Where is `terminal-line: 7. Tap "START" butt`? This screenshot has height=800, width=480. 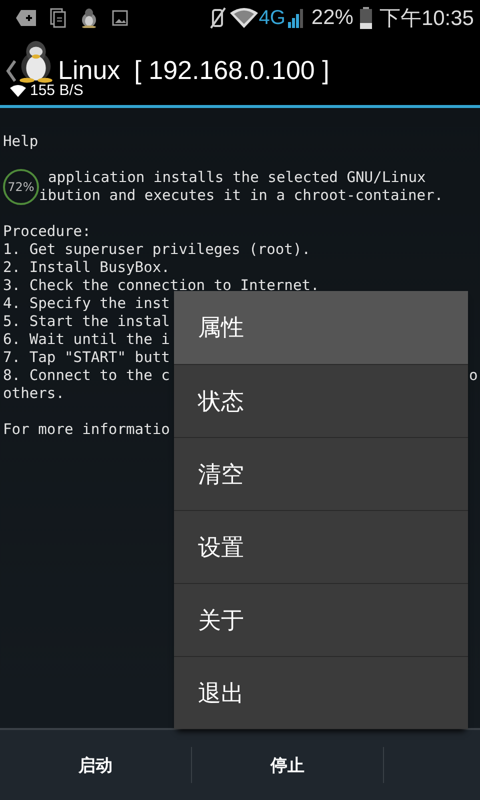 terminal-line: 7. Tap "START" butt is located at coordinates (86, 357).